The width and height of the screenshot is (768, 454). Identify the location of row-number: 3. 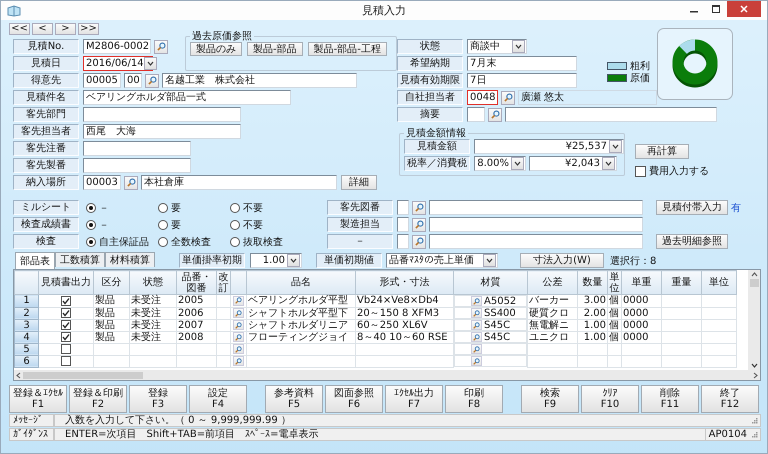
(26, 325).